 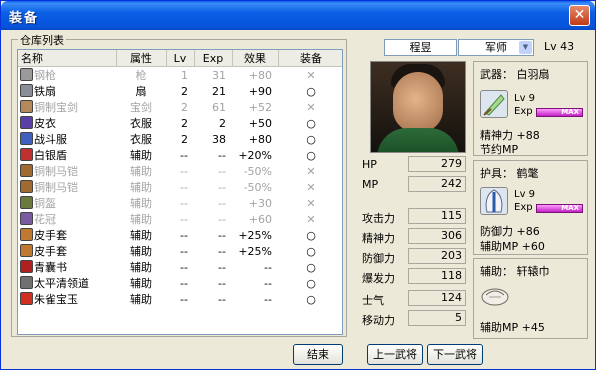 I want to click on item-name-cell: 铜制宝剑, so click(x=67, y=107).